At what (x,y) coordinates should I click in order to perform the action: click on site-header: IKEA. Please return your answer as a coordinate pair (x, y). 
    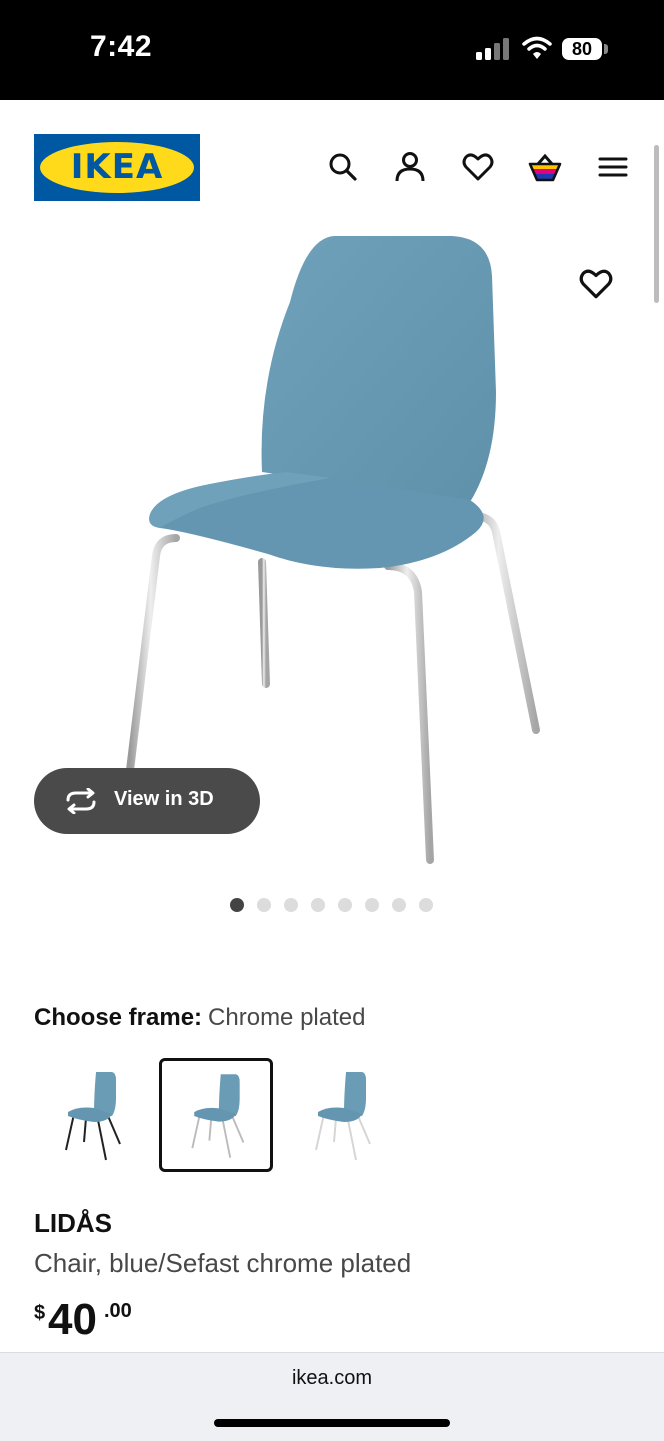
    Looking at the image, I should click on (332, 165).